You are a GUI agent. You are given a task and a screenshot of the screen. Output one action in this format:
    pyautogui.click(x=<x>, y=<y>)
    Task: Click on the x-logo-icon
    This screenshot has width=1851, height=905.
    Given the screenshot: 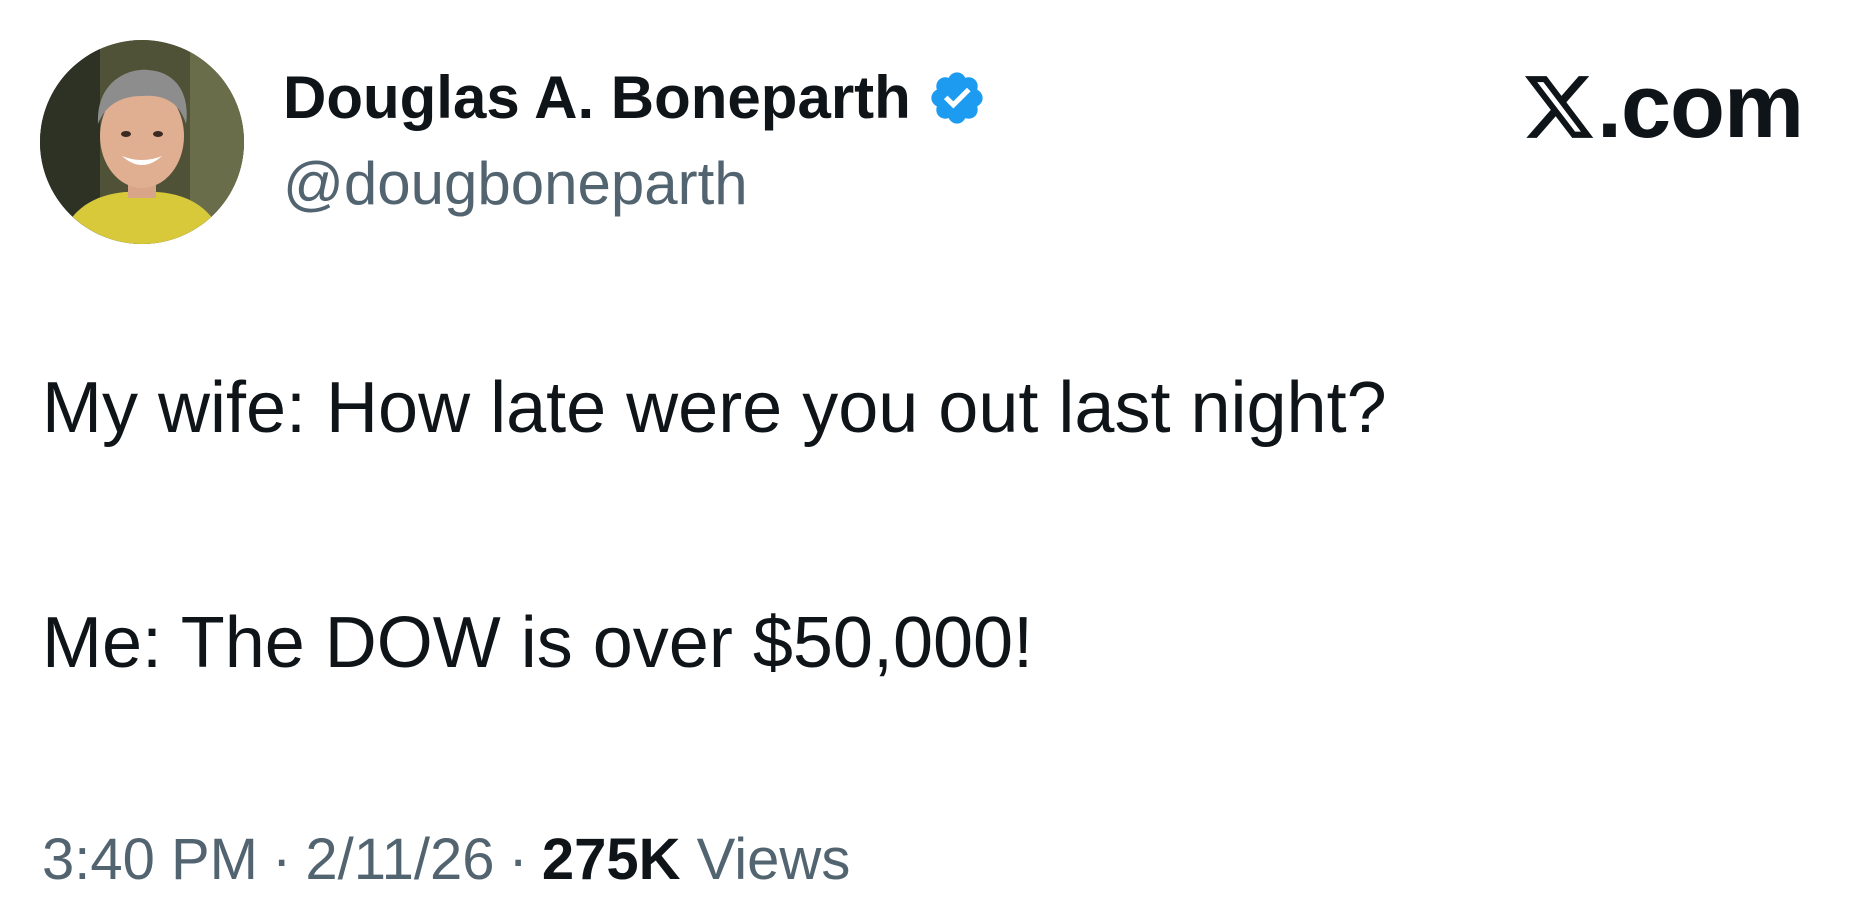 What is the action you would take?
    pyautogui.click(x=1559, y=107)
    